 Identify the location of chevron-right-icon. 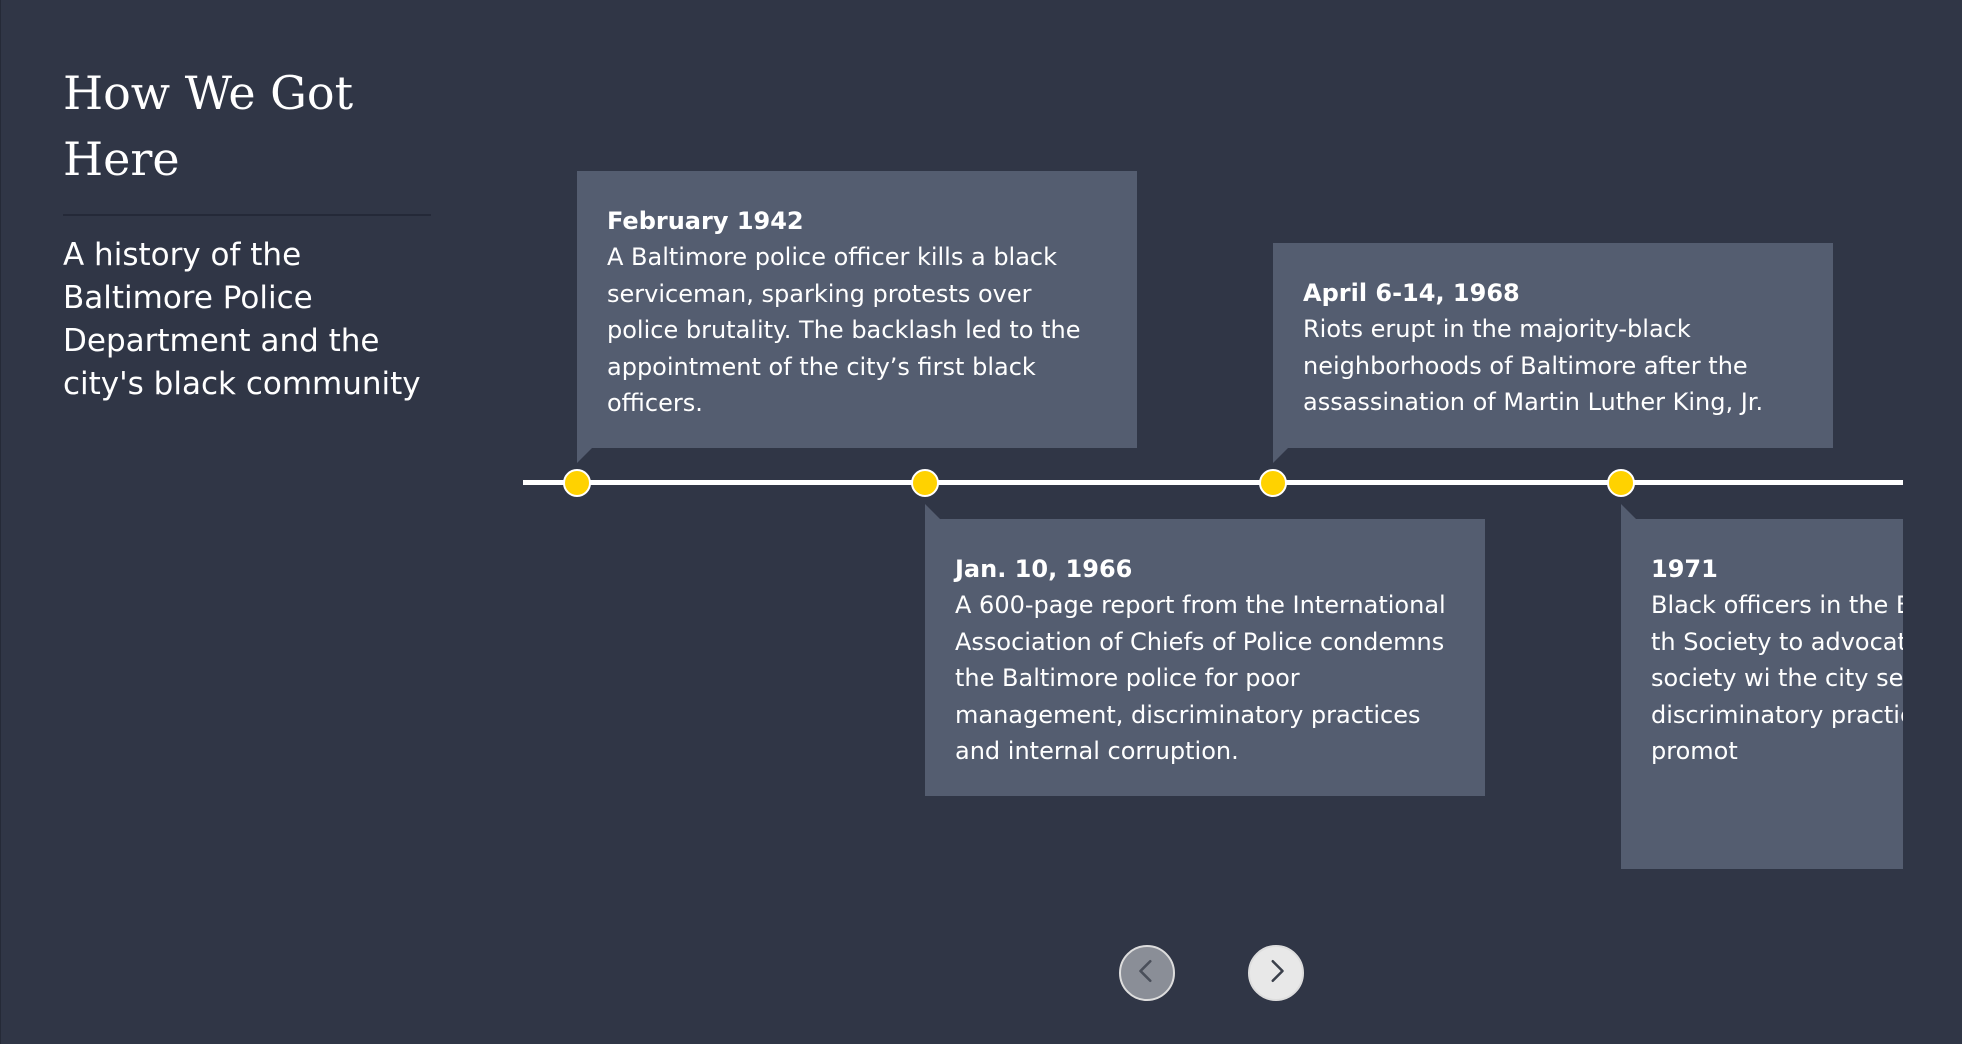
(1276, 973).